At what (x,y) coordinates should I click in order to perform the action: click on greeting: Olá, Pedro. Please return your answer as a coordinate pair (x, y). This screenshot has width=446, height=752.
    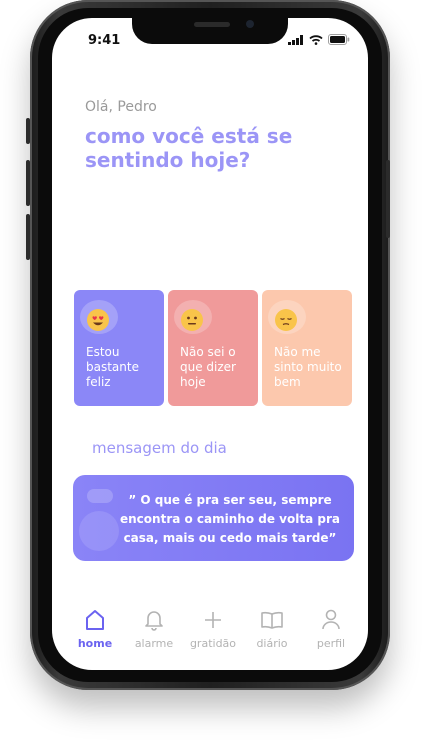
    Looking at the image, I should click on (121, 107).